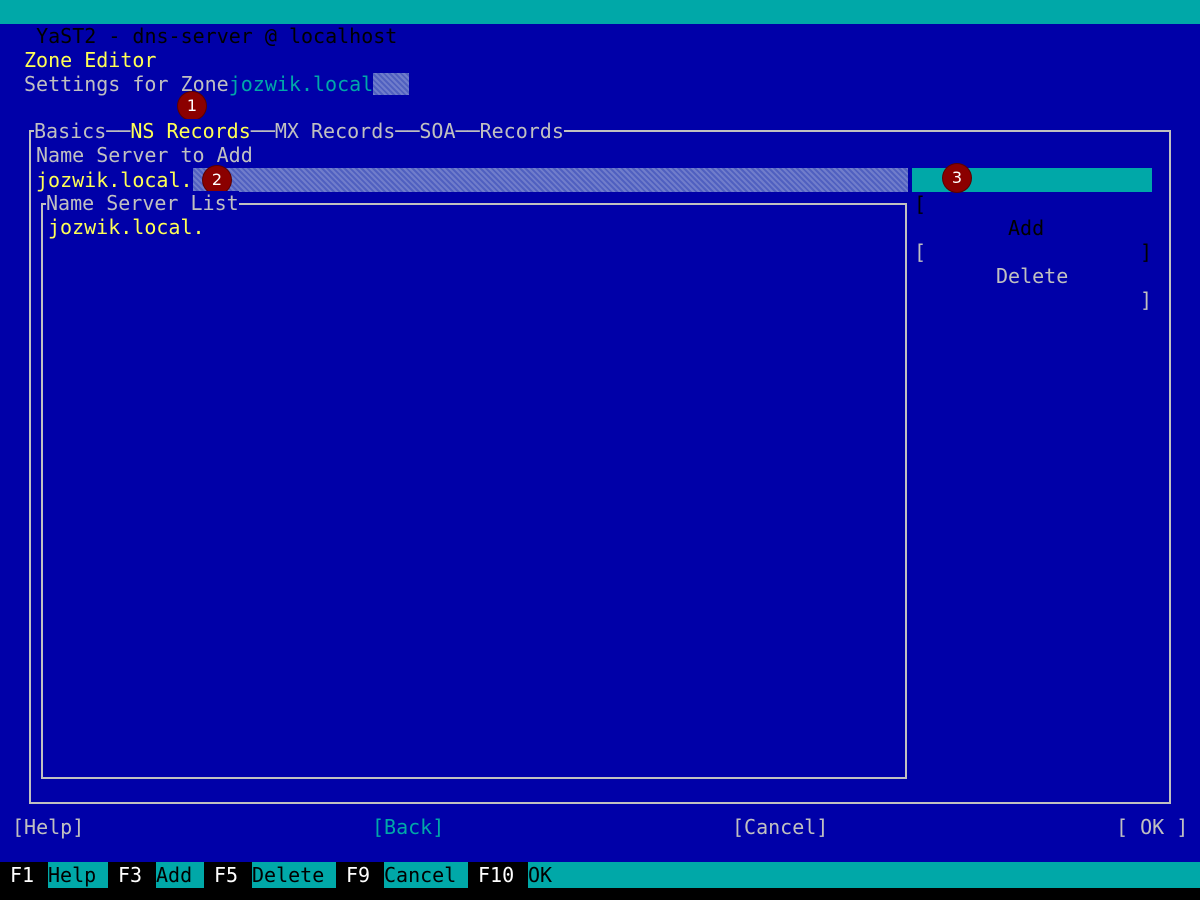 This screenshot has height=900, width=1200. Describe the element at coordinates (142, 203) in the screenshot. I see `ns-list-title: Name Server List` at that location.